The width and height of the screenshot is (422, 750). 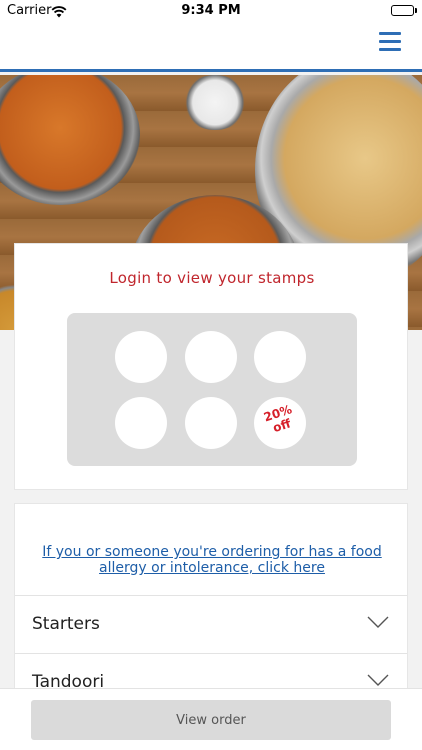 I want to click on view-order-button: View order, so click(x=211, y=720).